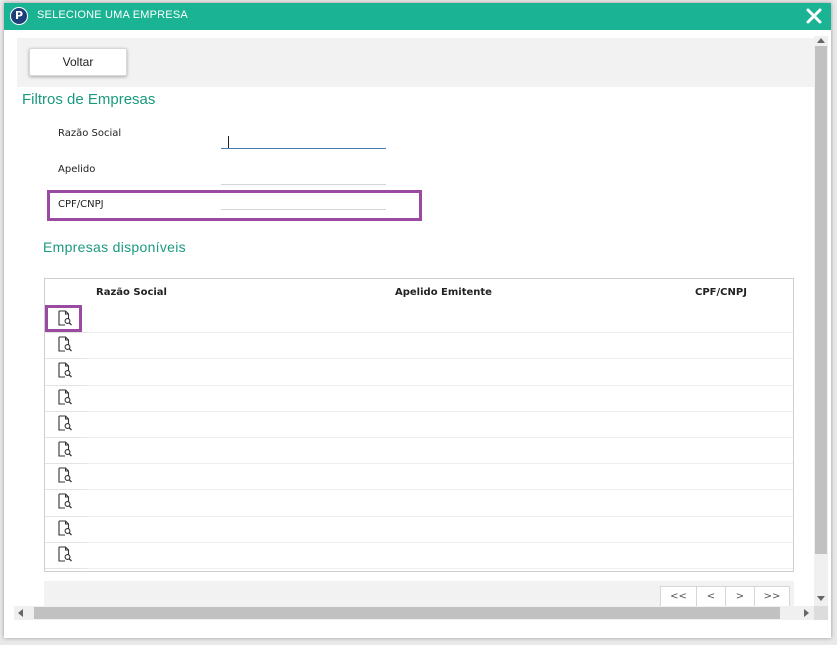  I want to click on first-page-button: <<, so click(678, 596).